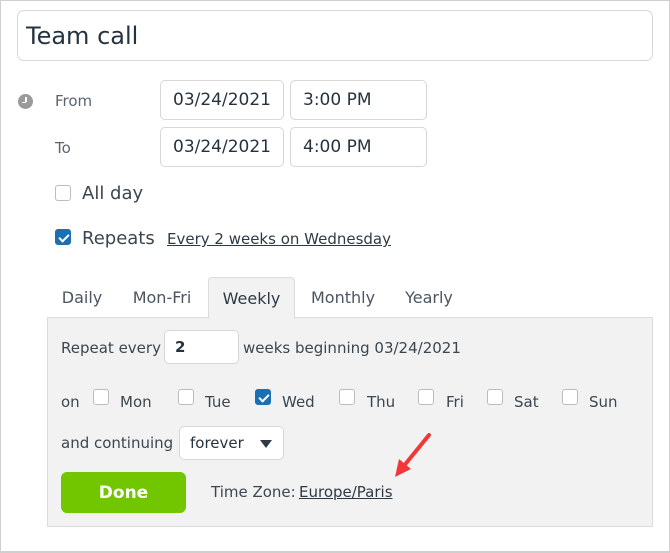  I want to click on clock-icon, so click(25, 101).